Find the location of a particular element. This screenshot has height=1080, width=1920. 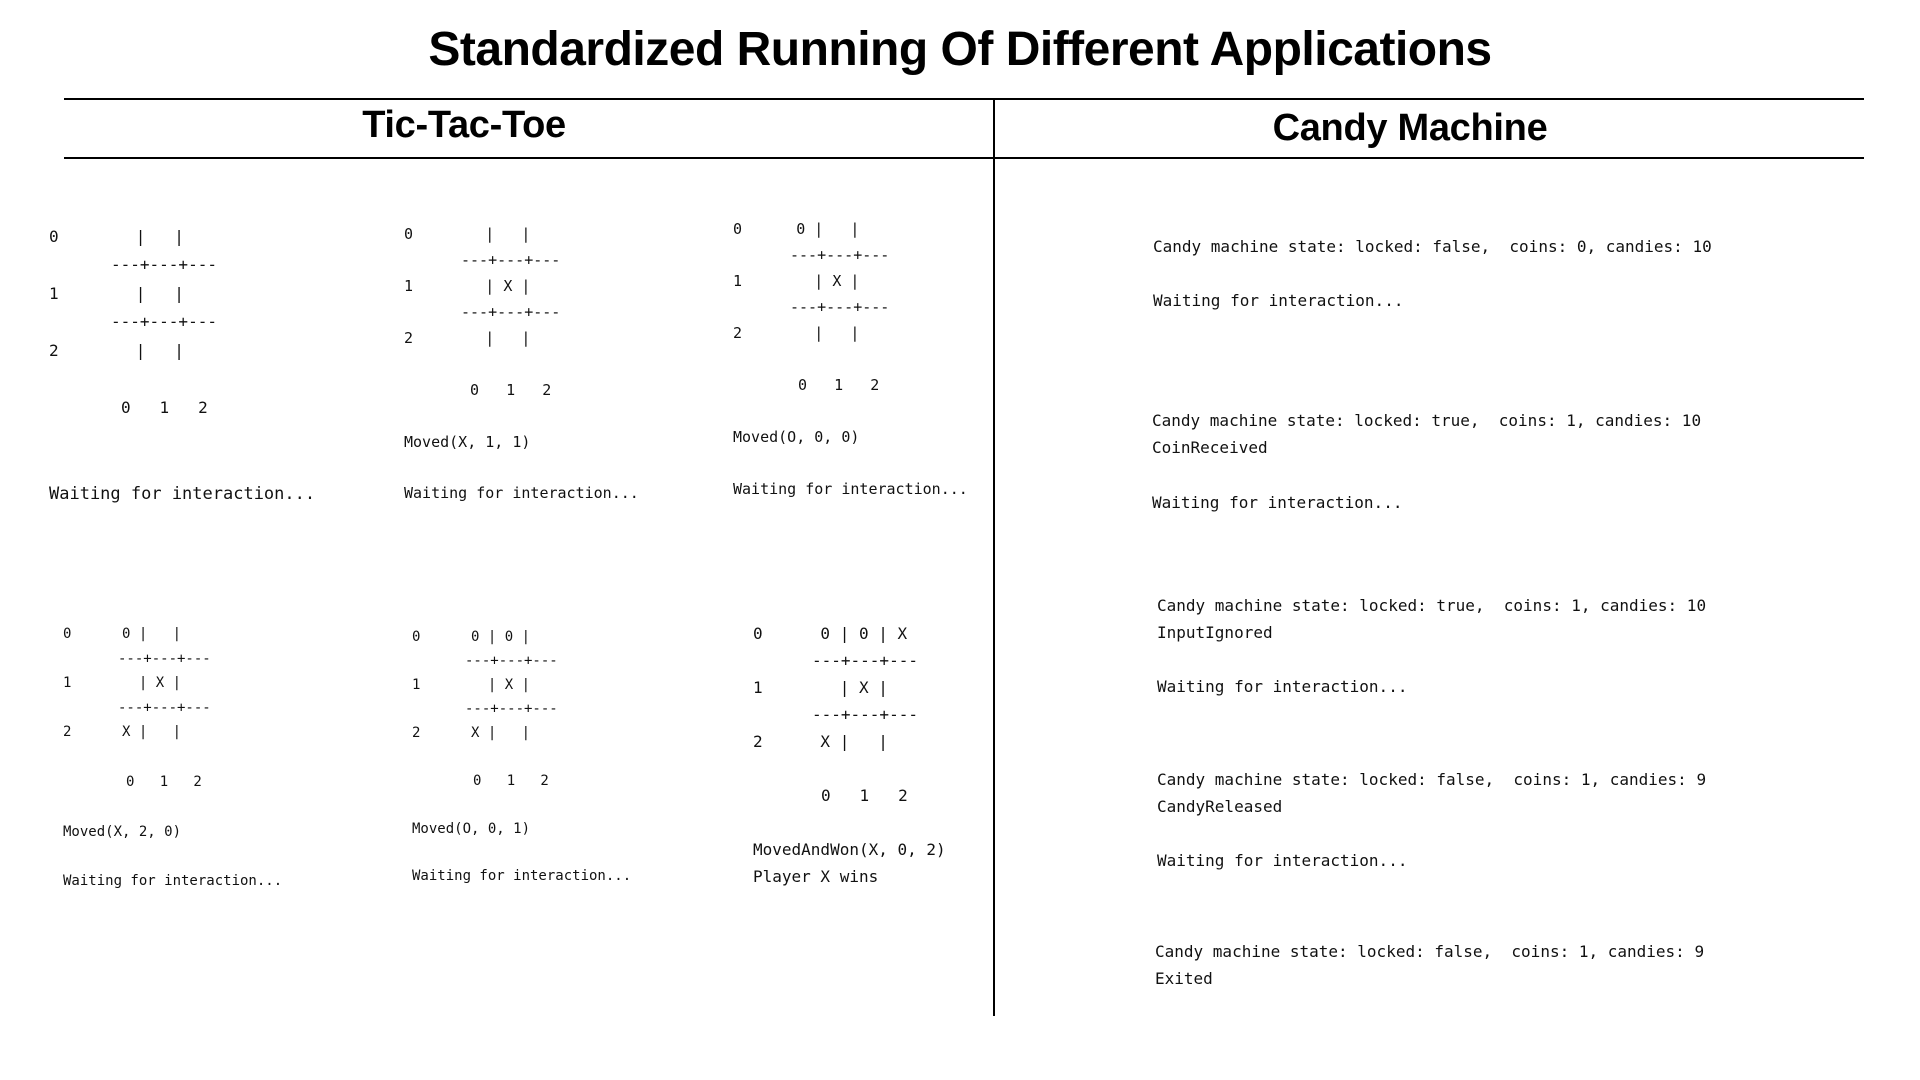

event-text: Moved(O, 0, 1) is located at coordinates (471, 829).